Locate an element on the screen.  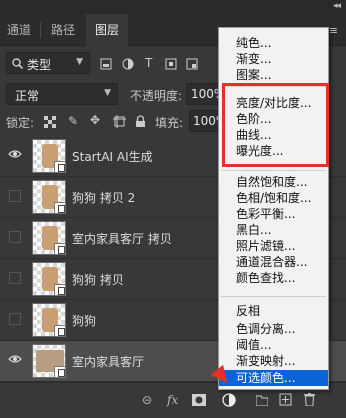
panel-top-strip: ◂◂ is located at coordinates (173, 7).